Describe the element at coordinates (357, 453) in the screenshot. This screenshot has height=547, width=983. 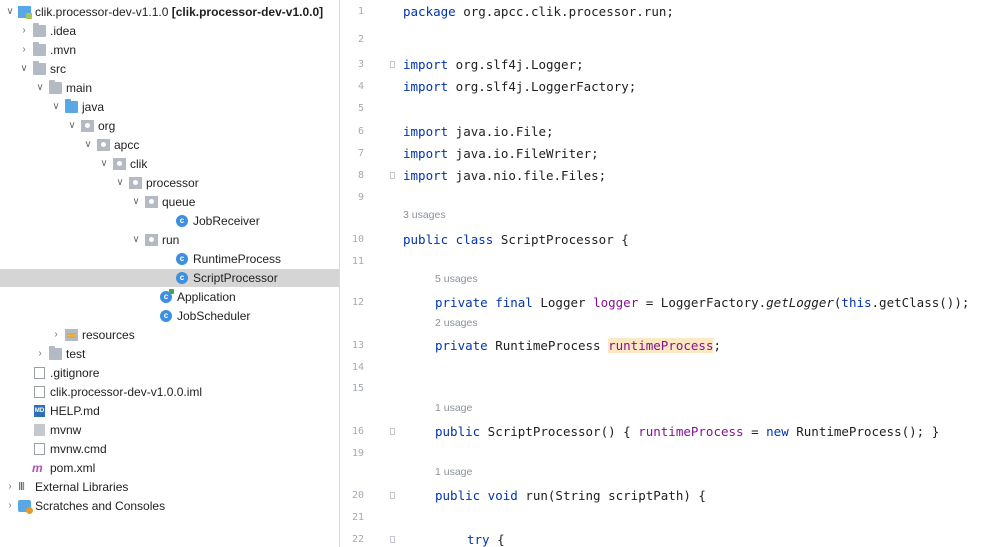
I see `line-number: 19` at that location.